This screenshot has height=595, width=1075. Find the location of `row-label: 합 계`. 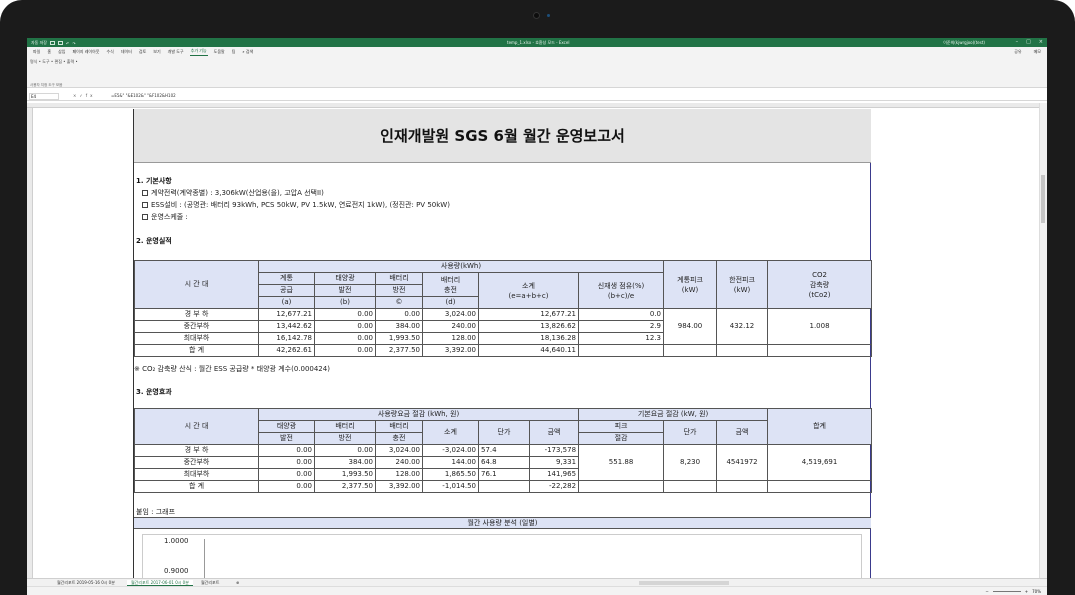

row-label: 합 계 is located at coordinates (196, 486).